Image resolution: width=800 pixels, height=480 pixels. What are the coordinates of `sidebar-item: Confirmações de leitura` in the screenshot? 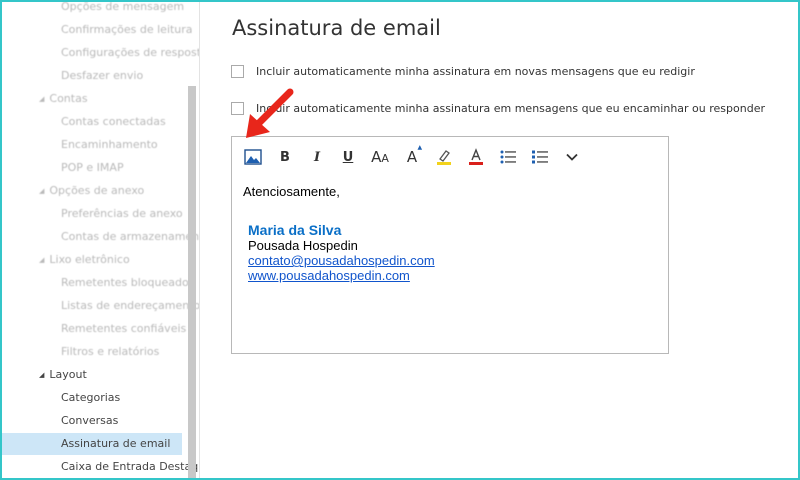 It's located at (127, 30).